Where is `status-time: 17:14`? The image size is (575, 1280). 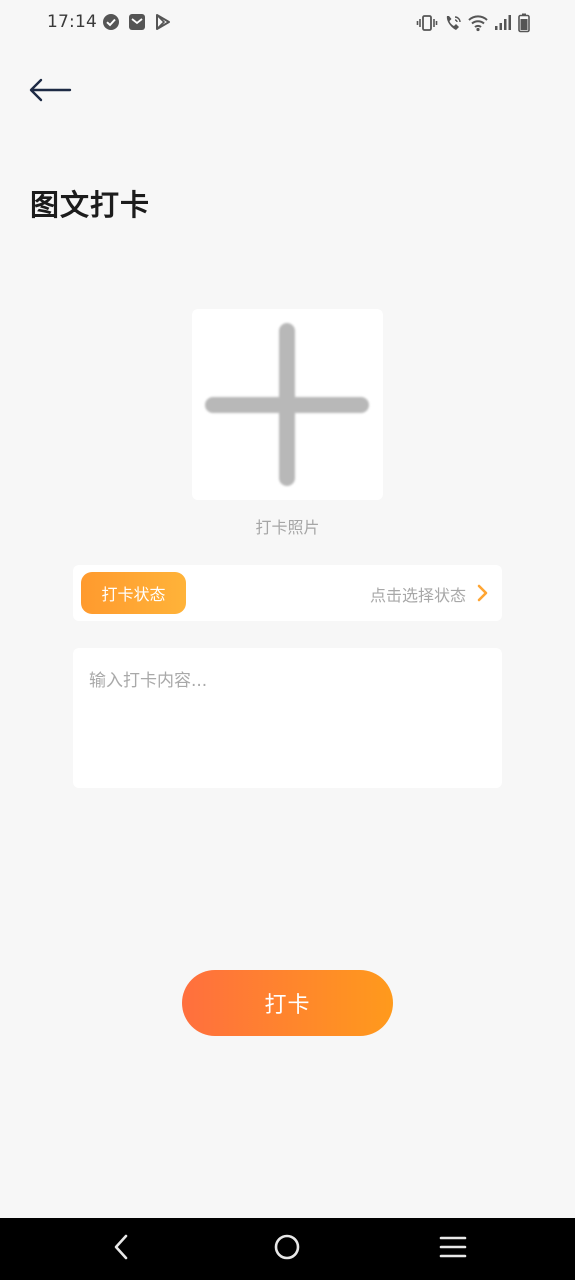 status-time: 17:14 is located at coordinates (72, 22).